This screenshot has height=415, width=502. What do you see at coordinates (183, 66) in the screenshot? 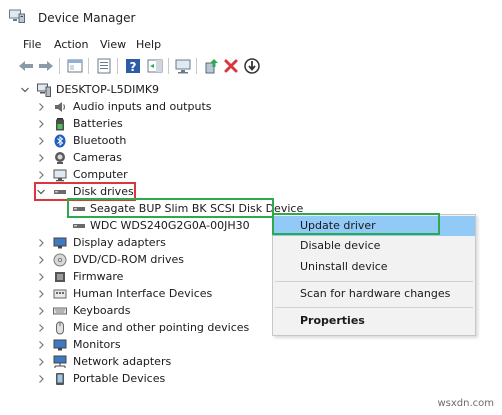
I see `scan-hardware-icon` at bounding box center [183, 66].